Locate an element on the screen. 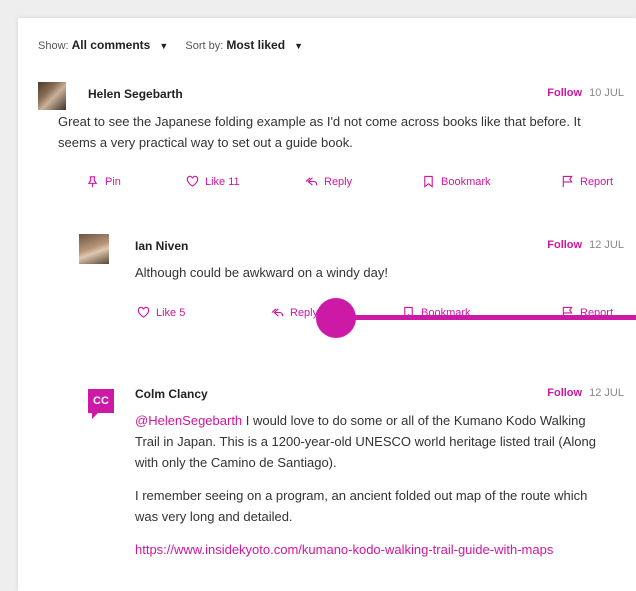 Image resolution: width=636 pixels, height=591 pixels. like-button: Like 11 is located at coordinates (213, 181).